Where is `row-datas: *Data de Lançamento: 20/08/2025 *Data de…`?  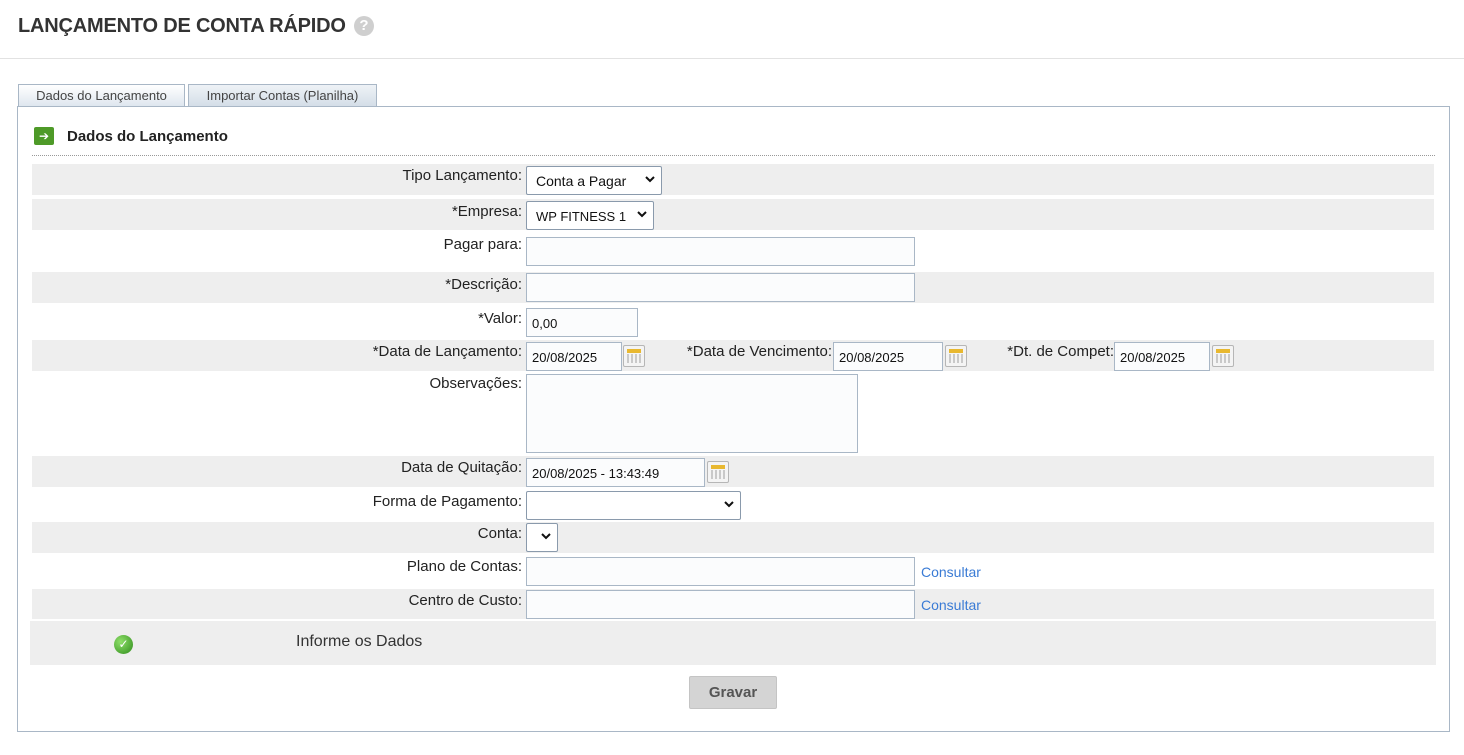
row-datas: *Data de Lançamento: 20/08/2025 *Data de… is located at coordinates (733, 355).